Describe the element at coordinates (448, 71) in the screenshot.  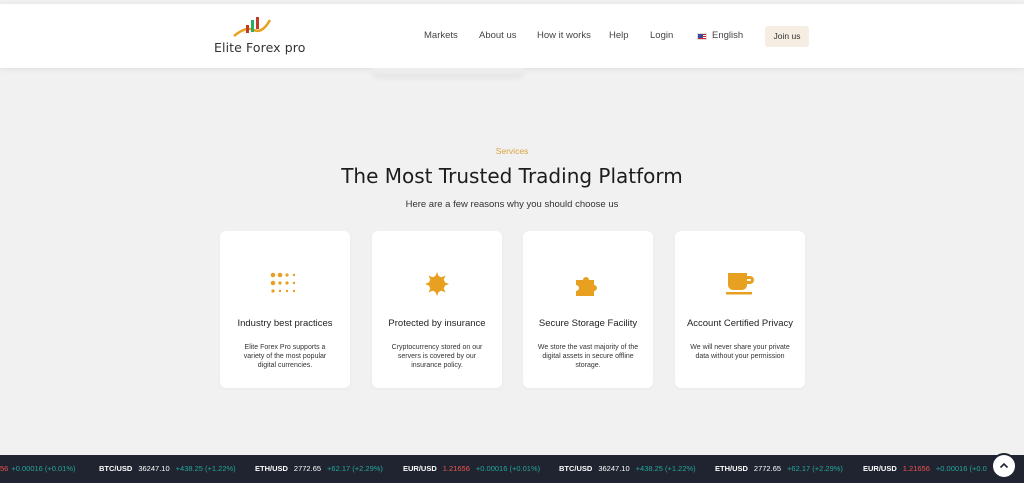
I see `header-dropdown-shadow` at that location.